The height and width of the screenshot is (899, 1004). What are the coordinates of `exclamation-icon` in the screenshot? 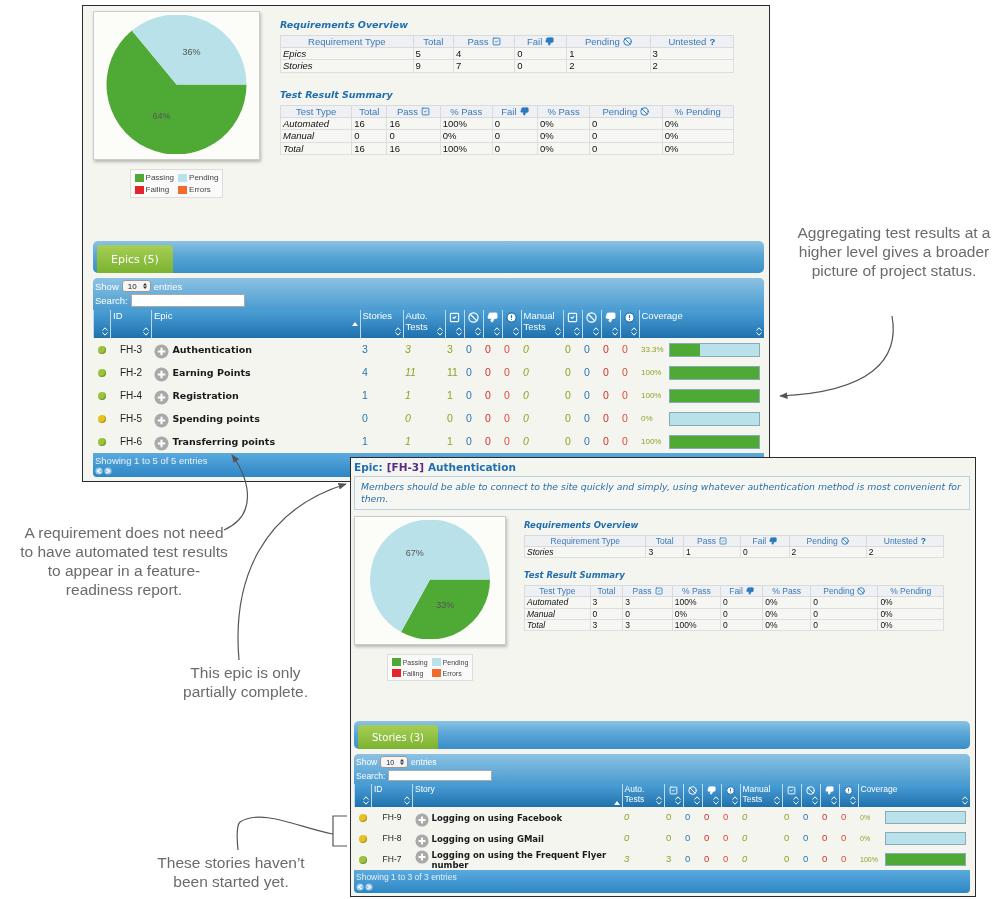 It's located at (629, 317).